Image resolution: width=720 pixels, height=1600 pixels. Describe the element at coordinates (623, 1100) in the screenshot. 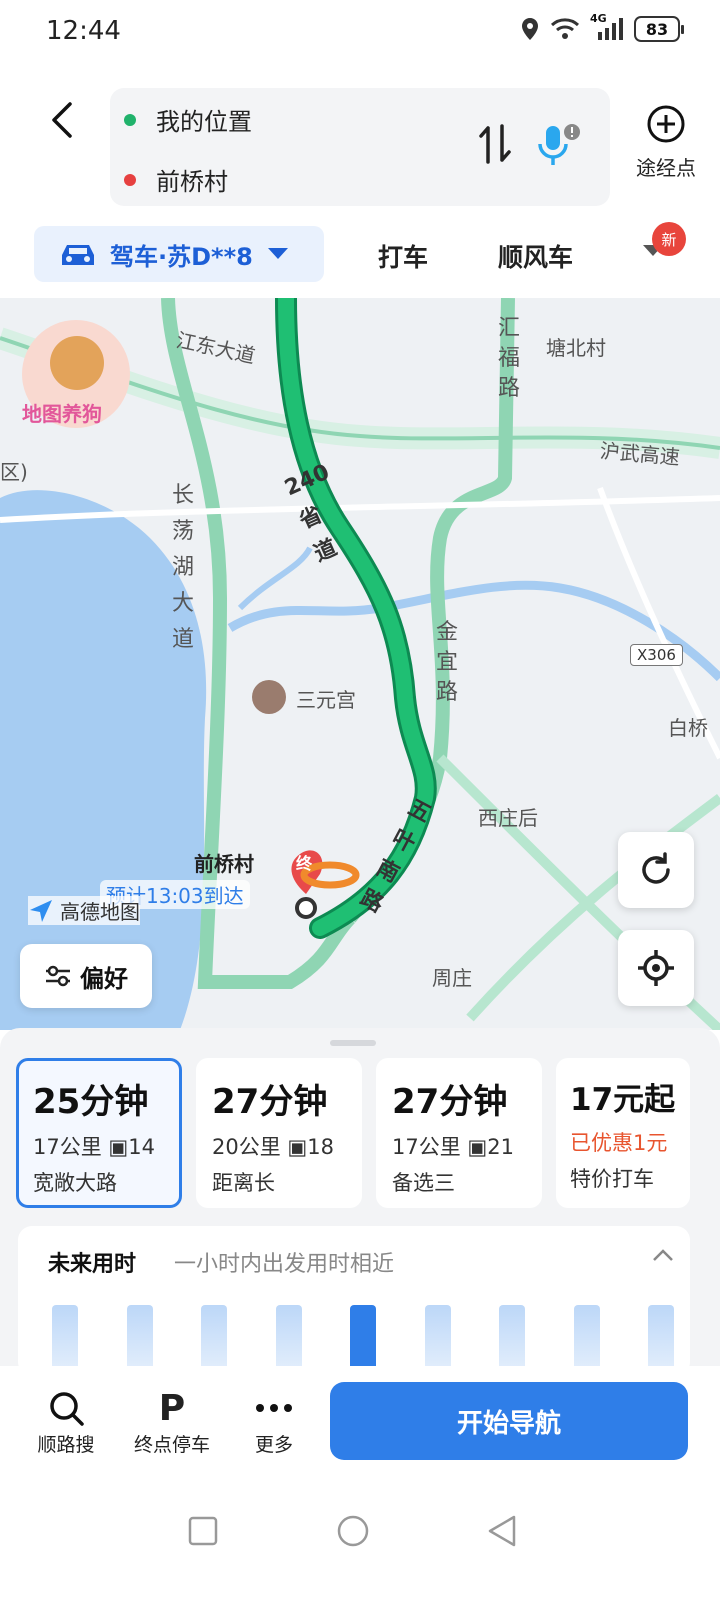

I see `taxi-price: 17元起` at that location.